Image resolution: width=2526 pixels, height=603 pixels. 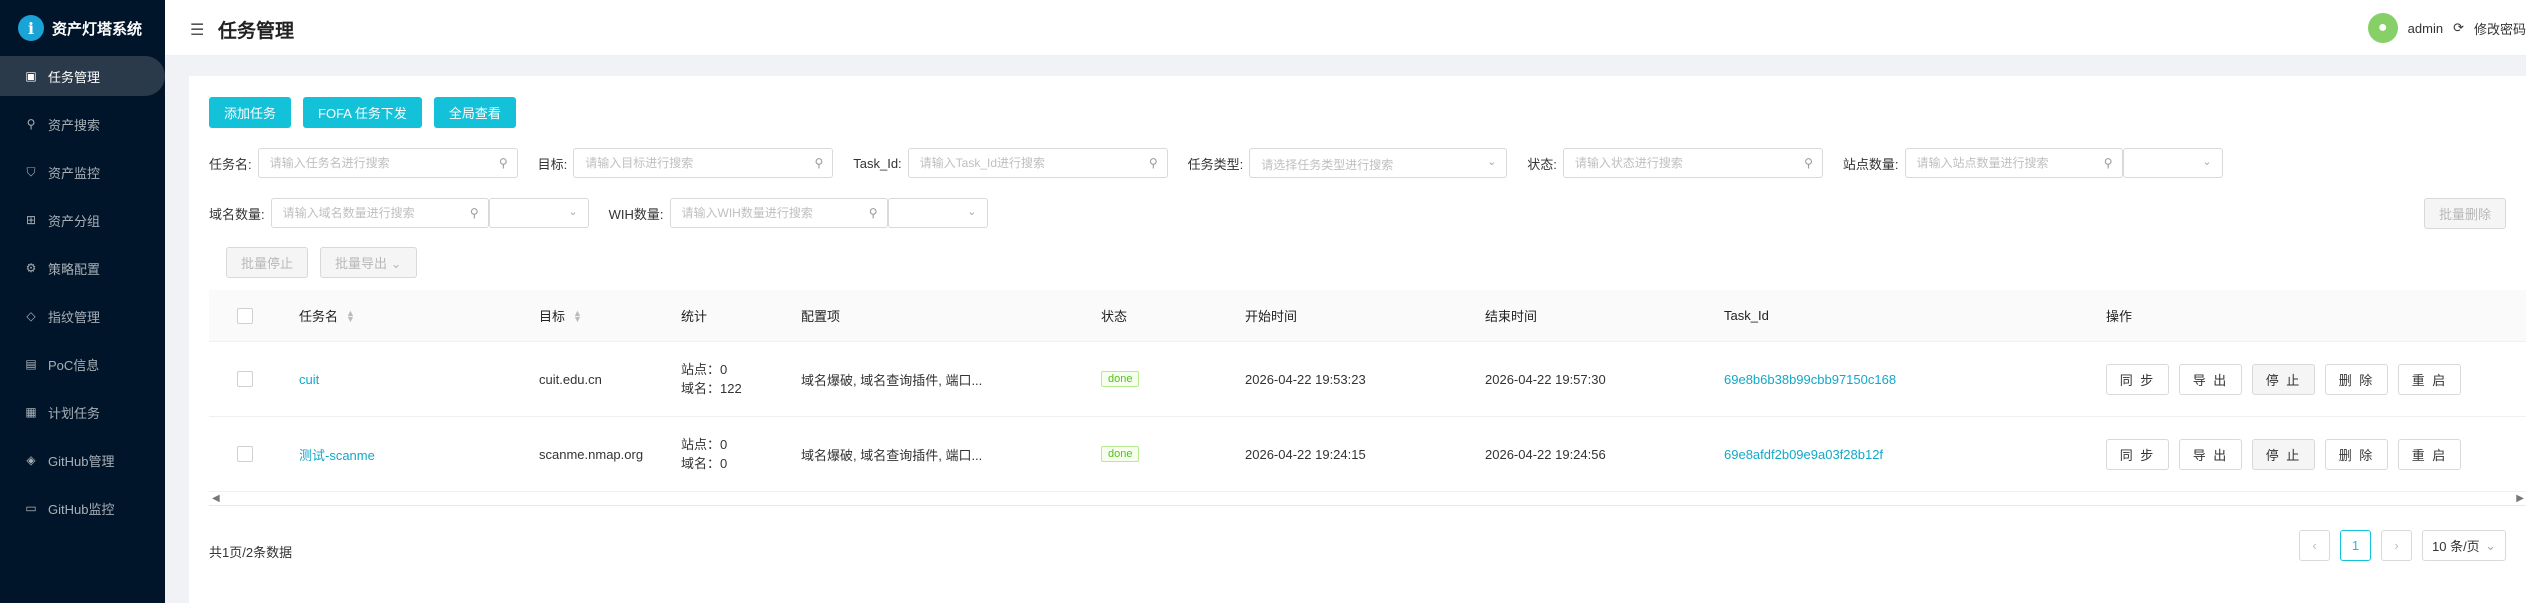 What do you see at coordinates (560, 315) in the screenshot?
I see `col-target: 目标 ▲ ▼` at bounding box center [560, 315].